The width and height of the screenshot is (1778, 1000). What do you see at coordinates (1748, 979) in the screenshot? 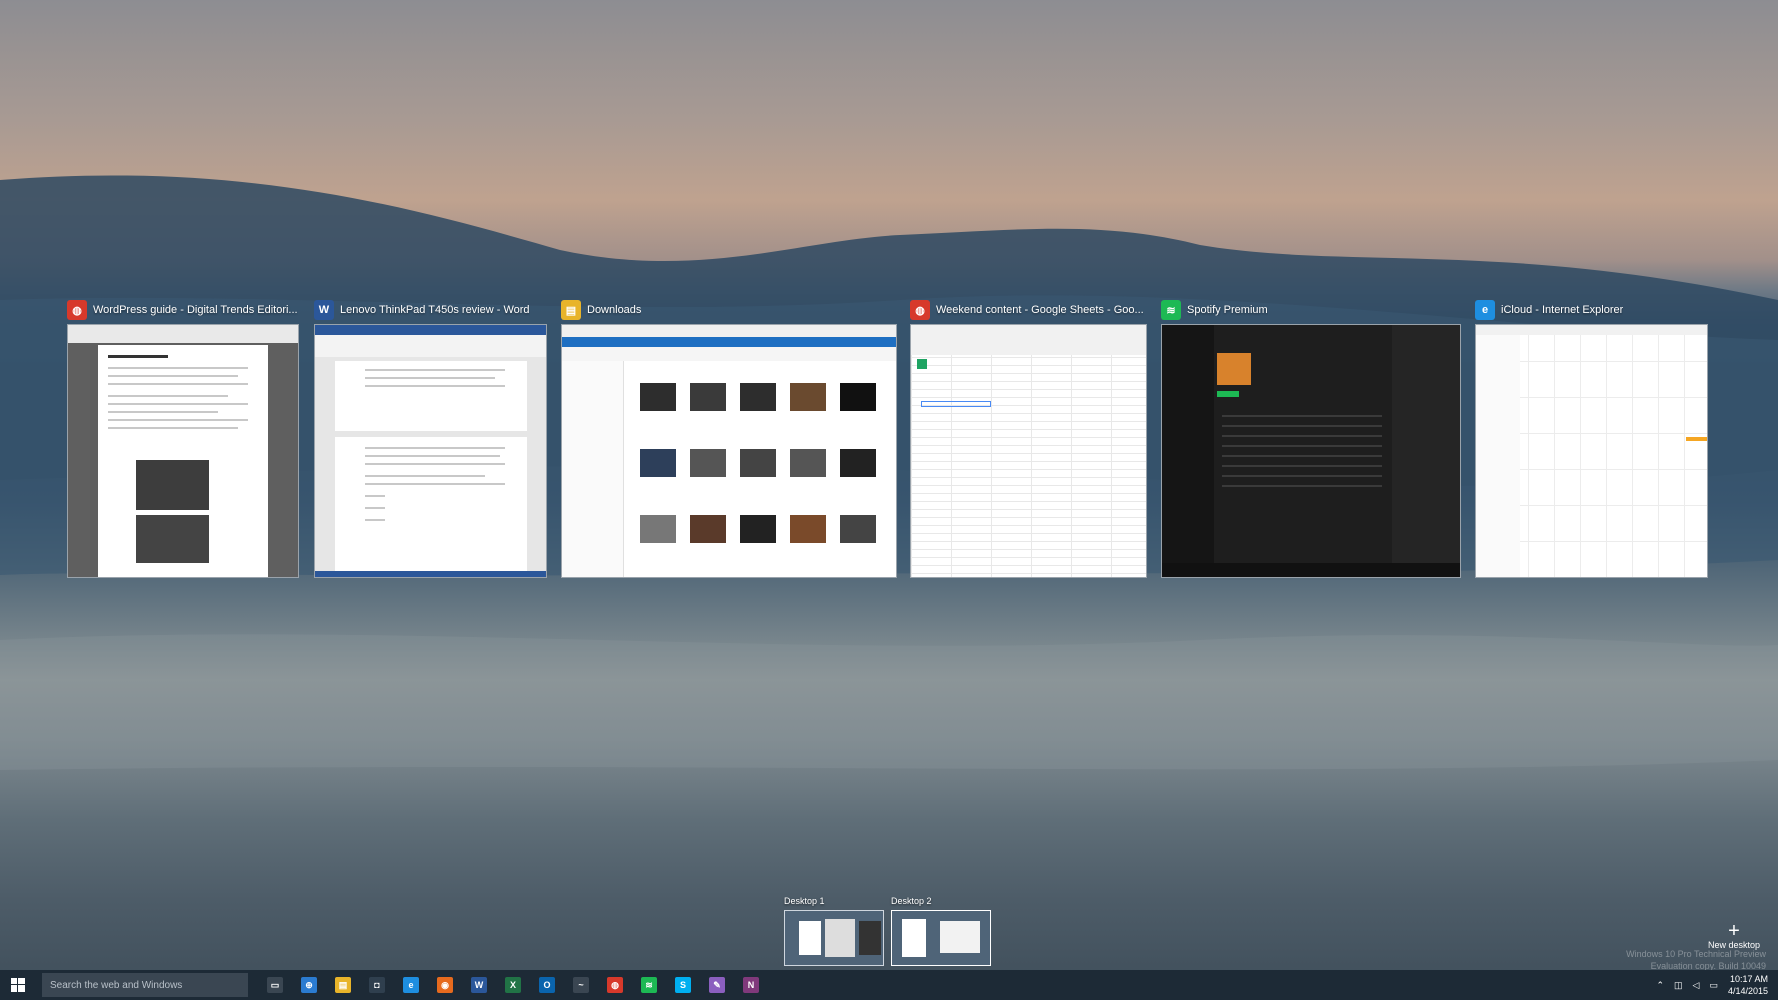
I see `clock-time: 10:17 AM` at bounding box center [1748, 979].